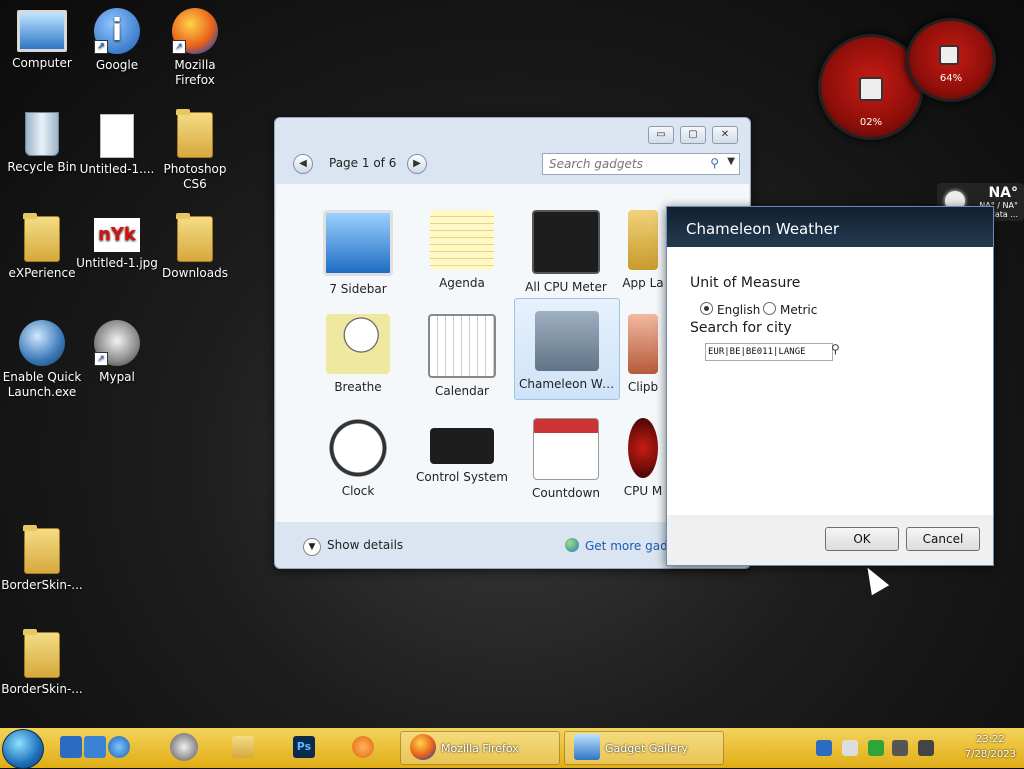 This screenshot has width=1024, height=769. What do you see at coordinates (117, 235) in the screenshot?
I see `image-file-icon: nYk` at bounding box center [117, 235].